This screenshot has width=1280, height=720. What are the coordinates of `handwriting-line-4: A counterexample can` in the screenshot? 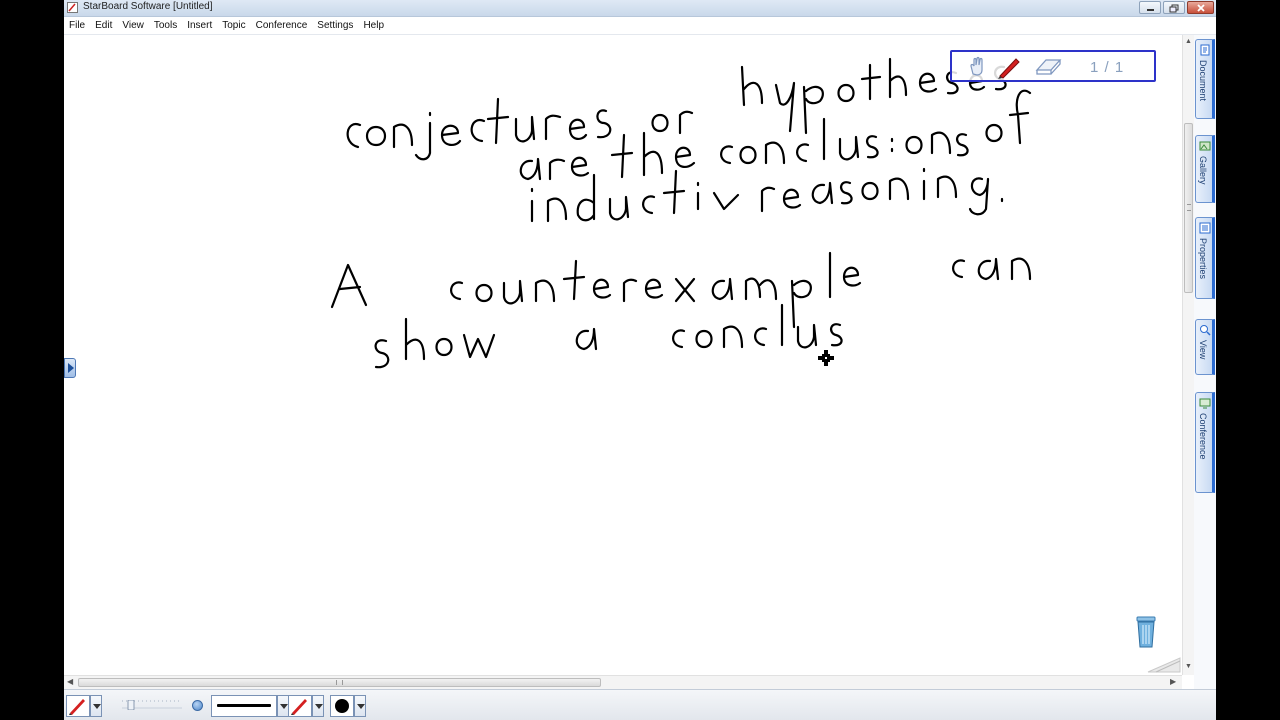 It's located at (681, 290).